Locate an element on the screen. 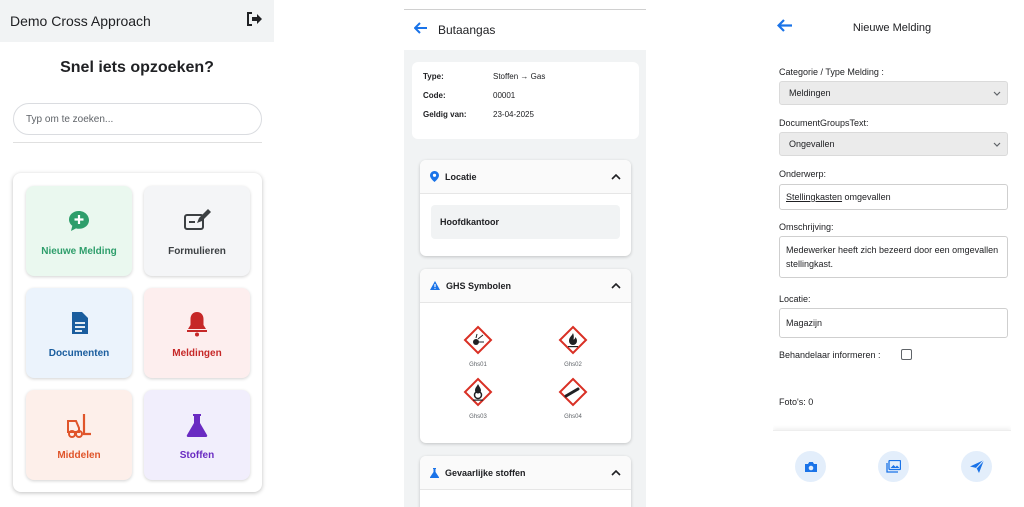 This screenshot has height=507, width=1024. ghs-symbol: Ghs01 is located at coordinates (478, 346).